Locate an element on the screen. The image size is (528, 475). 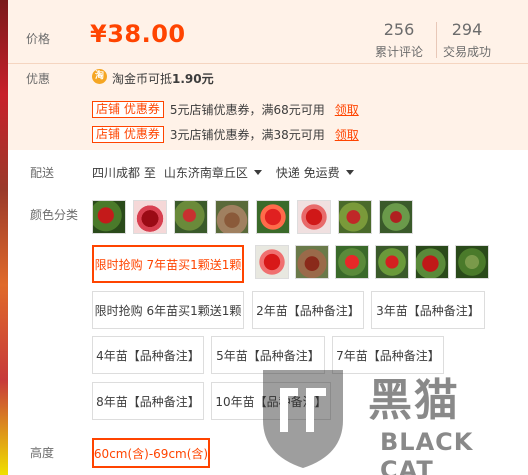
coupon-desc: 3元店铺优惠券，满38元可用 is located at coordinates (247, 134).